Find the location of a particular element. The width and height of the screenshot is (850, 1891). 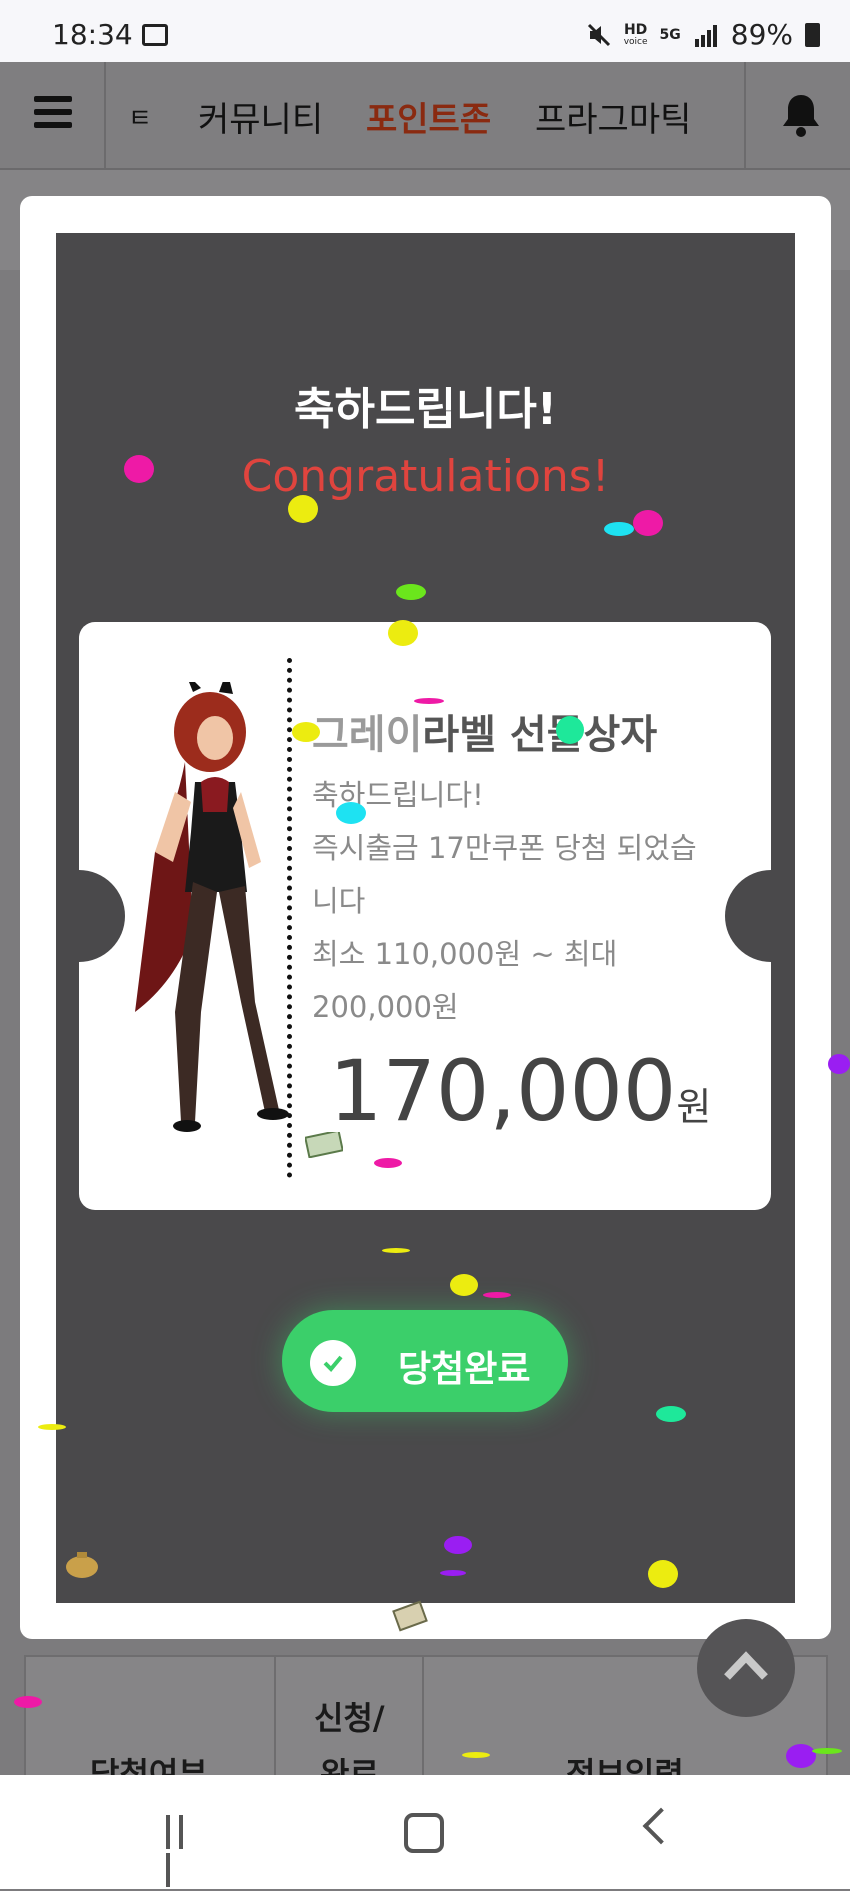

battery-percent: 89% is located at coordinates (761, 34).